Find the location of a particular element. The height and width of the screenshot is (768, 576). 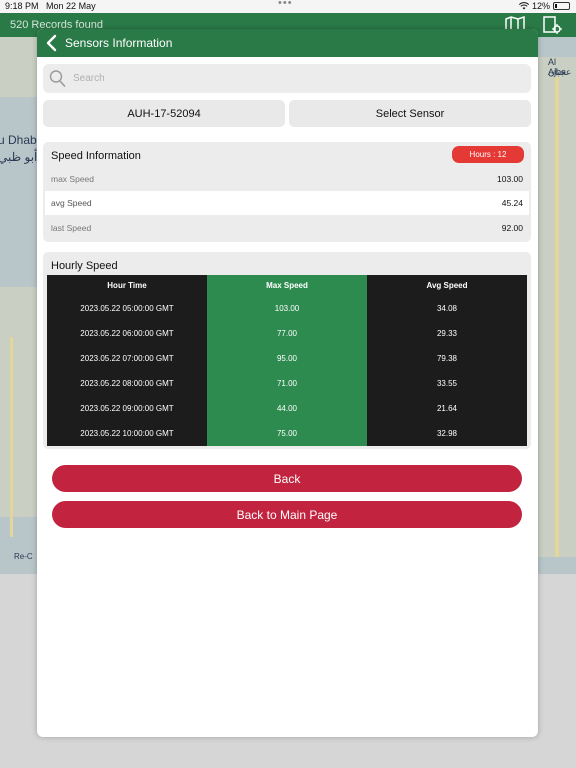

table-cell: 2023.05.22 08:00:00 GMT is located at coordinates (127, 383).